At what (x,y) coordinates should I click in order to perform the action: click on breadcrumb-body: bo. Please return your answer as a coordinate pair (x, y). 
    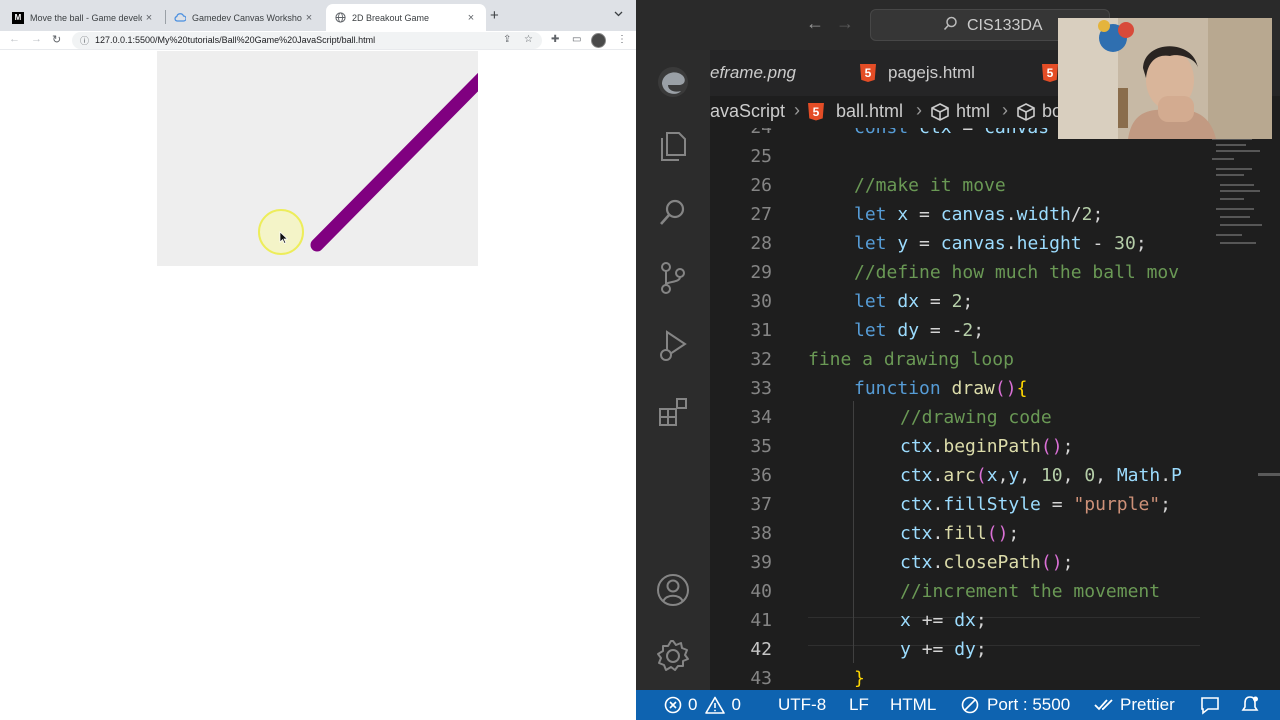
    Looking at the image, I should click on (1039, 111).